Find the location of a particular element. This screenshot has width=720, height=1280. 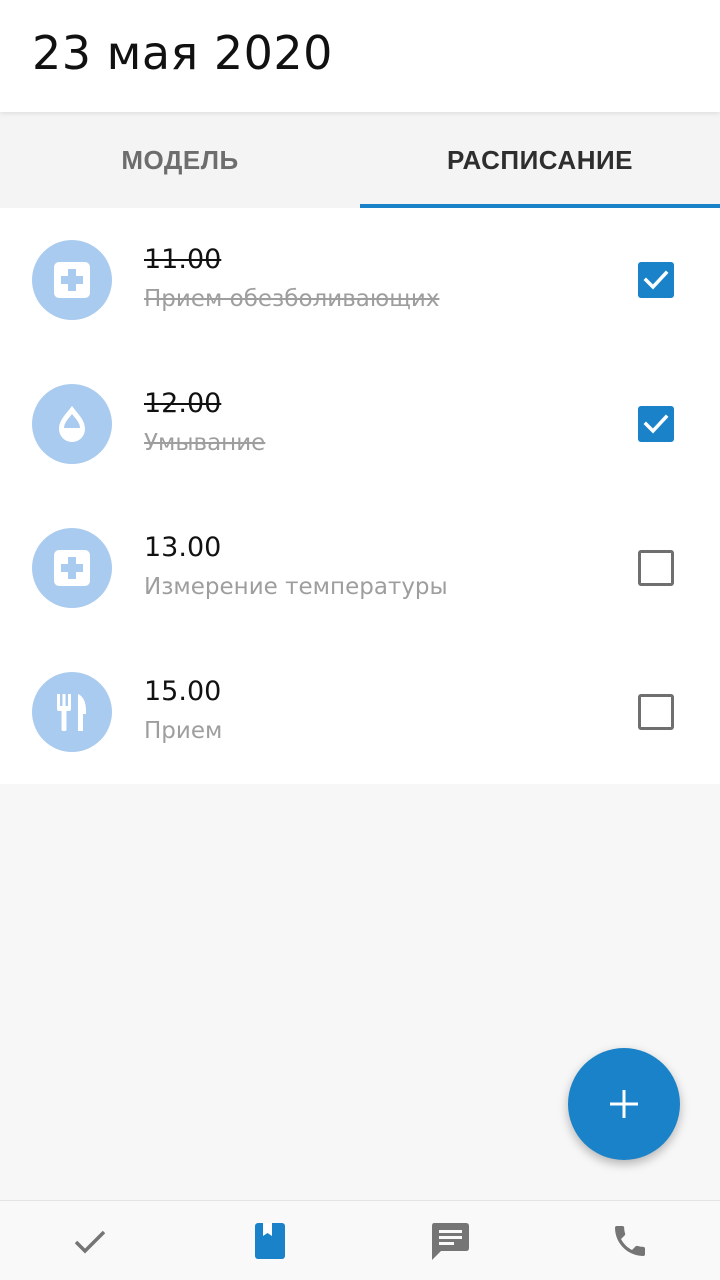

schedule-time: 15.00 is located at coordinates (183, 691).